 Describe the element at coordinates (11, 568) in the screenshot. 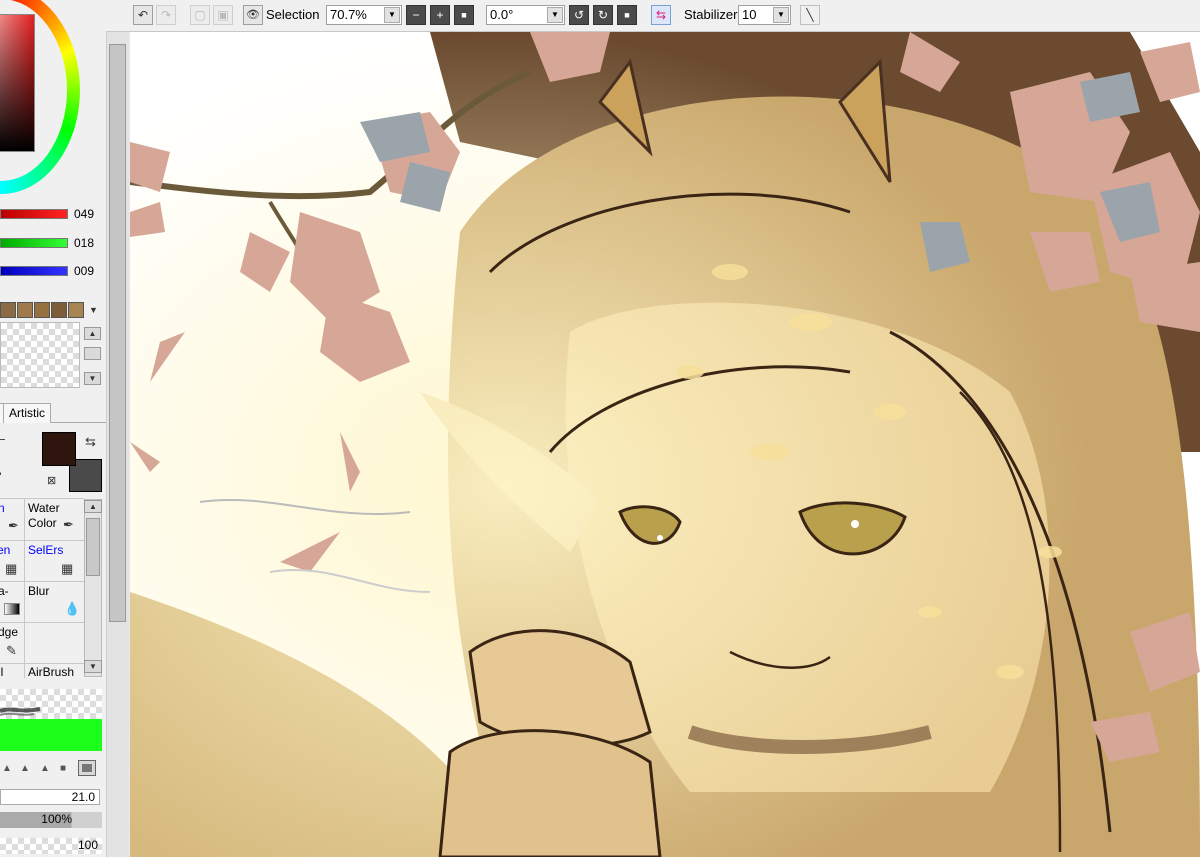

I see `selpen-icon: ▦` at that location.